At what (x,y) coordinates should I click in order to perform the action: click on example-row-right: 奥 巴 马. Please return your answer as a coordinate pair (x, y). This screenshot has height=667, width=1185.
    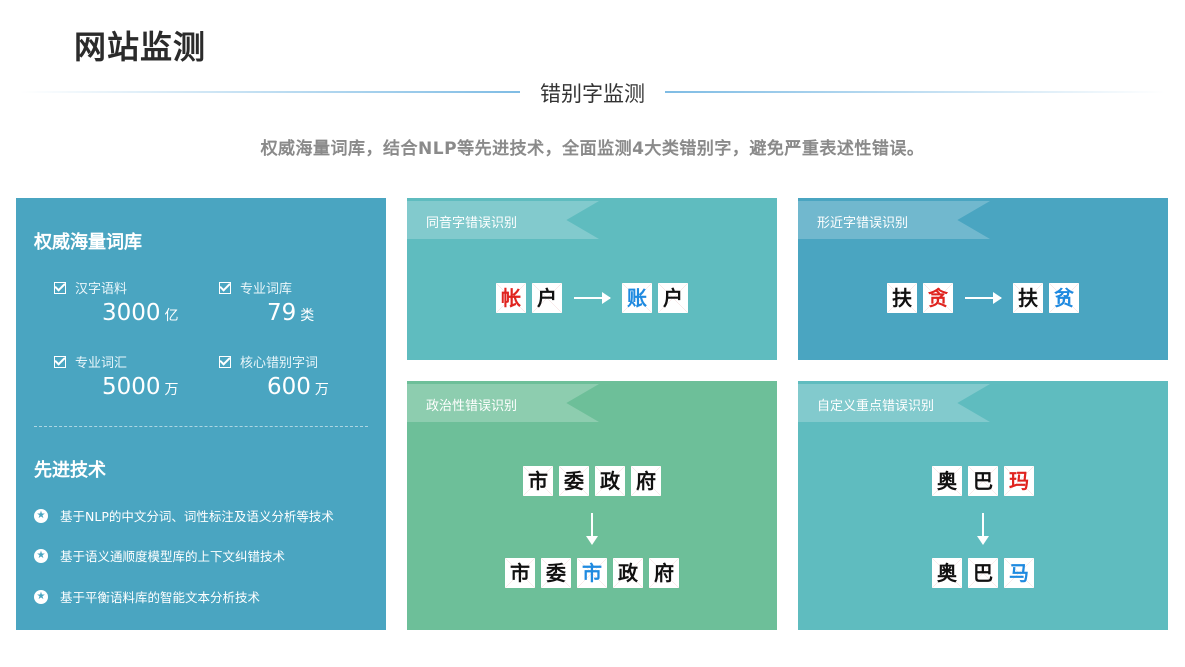
    Looking at the image, I should click on (983, 573).